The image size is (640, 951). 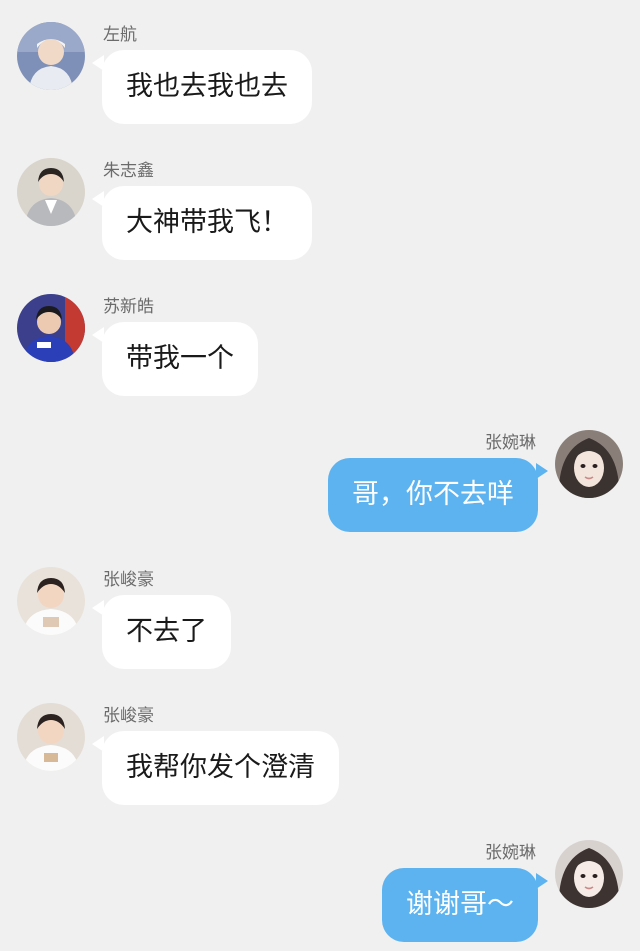 I want to click on message-bubble: 我也去我也去, so click(x=207, y=87).